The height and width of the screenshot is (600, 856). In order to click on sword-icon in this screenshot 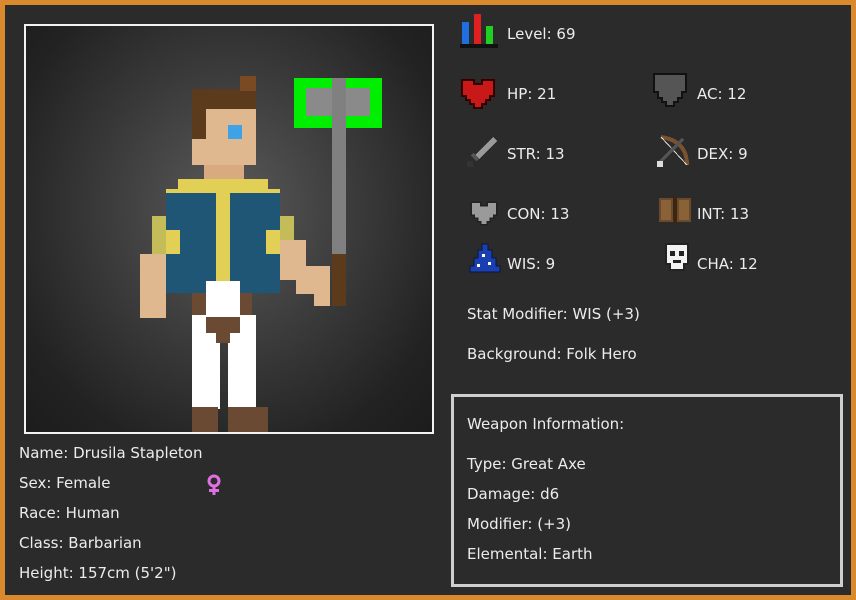, I will do `click(482, 152)`.